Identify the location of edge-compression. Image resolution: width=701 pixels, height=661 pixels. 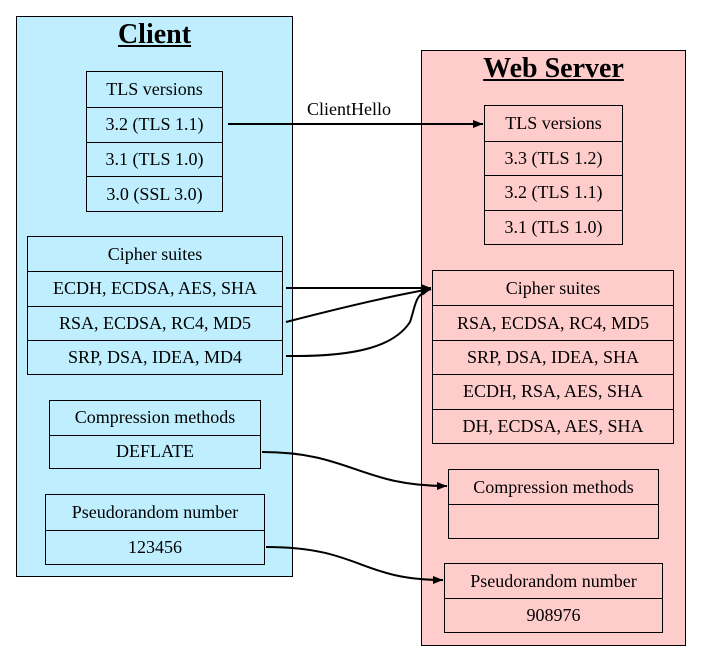
(354, 470).